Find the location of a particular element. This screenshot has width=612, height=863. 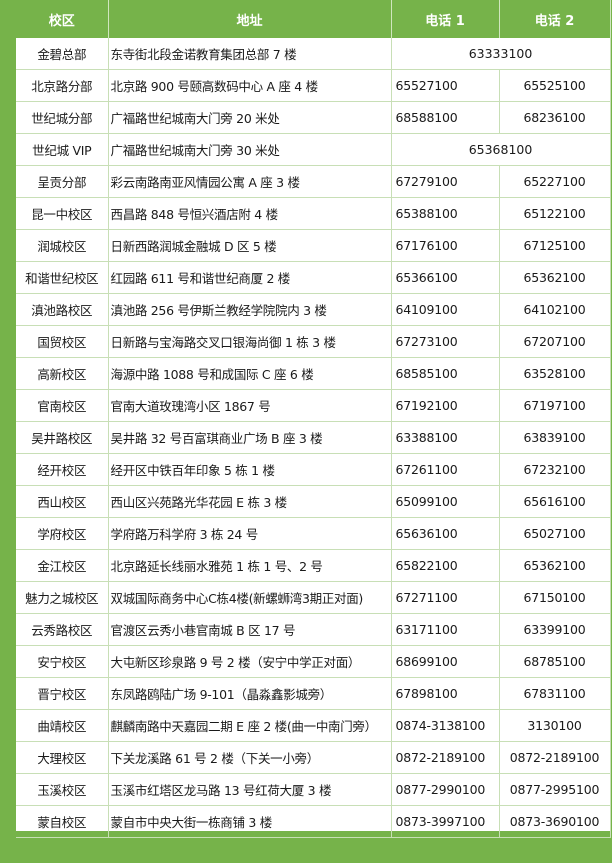

cell-campus: 国贸校区 is located at coordinates (62, 341).